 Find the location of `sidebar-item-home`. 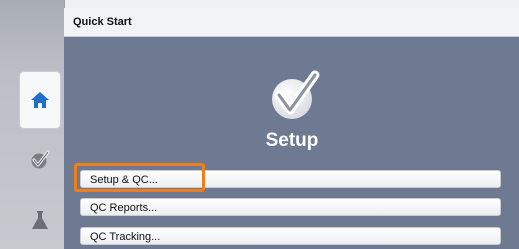

sidebar-item-home is located at coordinates (40, 100).